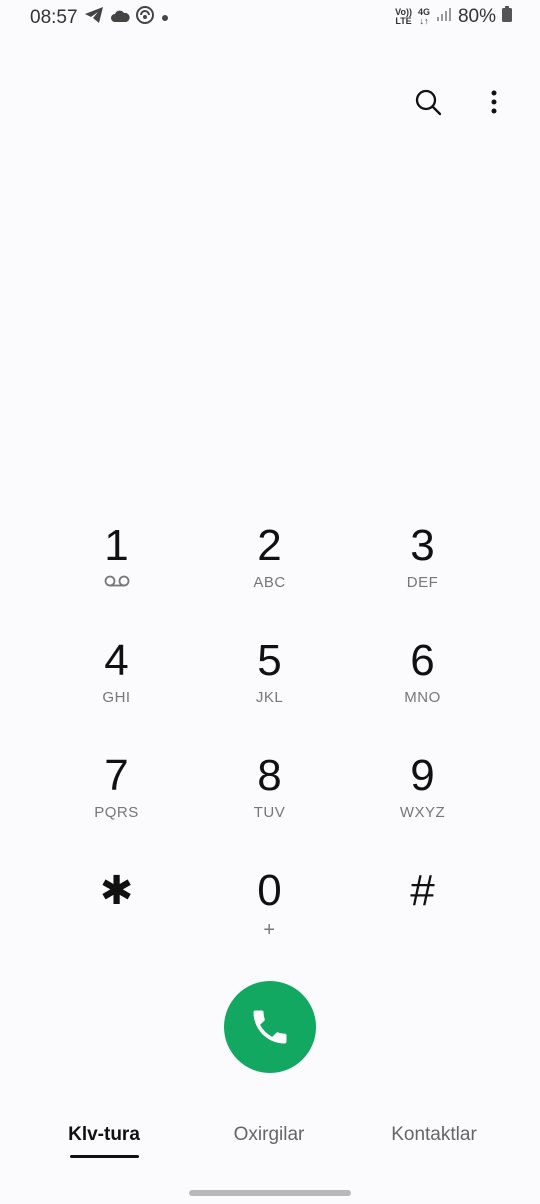 The height and width of the screenshot is (1204, 540). What do you see at coordinates (422, 582) in the screenshot?
I see `key-letters: DEF` at bounding box center [422, 582].